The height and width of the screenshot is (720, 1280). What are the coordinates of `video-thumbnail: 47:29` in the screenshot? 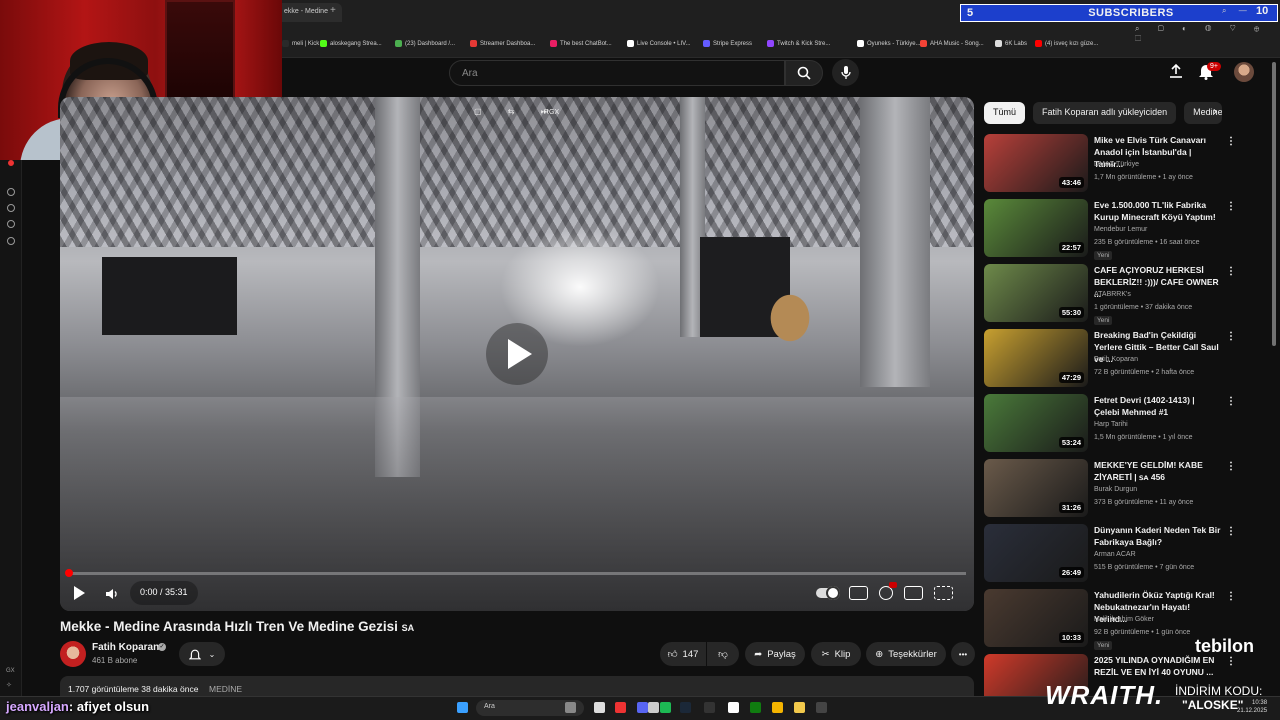 It's located at (1036, 358).